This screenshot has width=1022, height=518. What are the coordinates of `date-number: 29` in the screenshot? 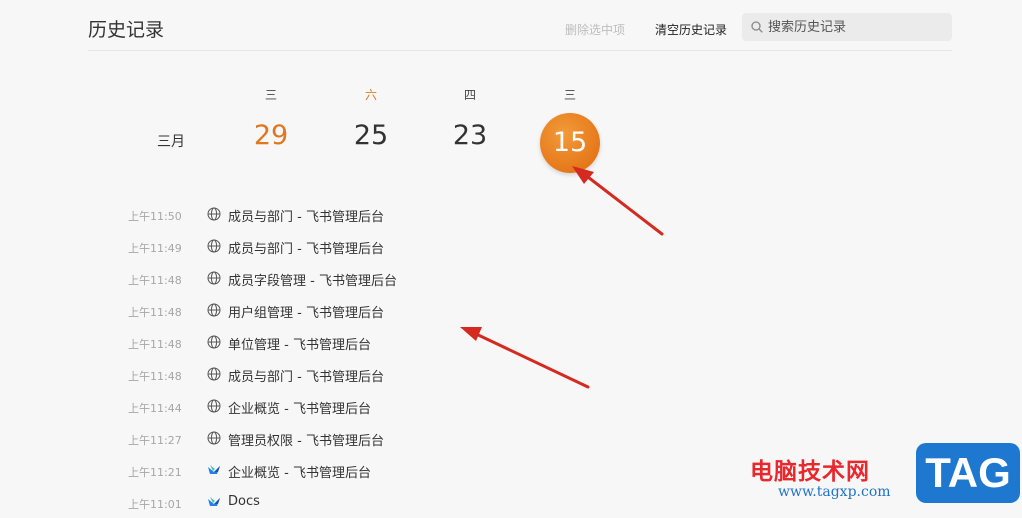 It's located at (271, 135).